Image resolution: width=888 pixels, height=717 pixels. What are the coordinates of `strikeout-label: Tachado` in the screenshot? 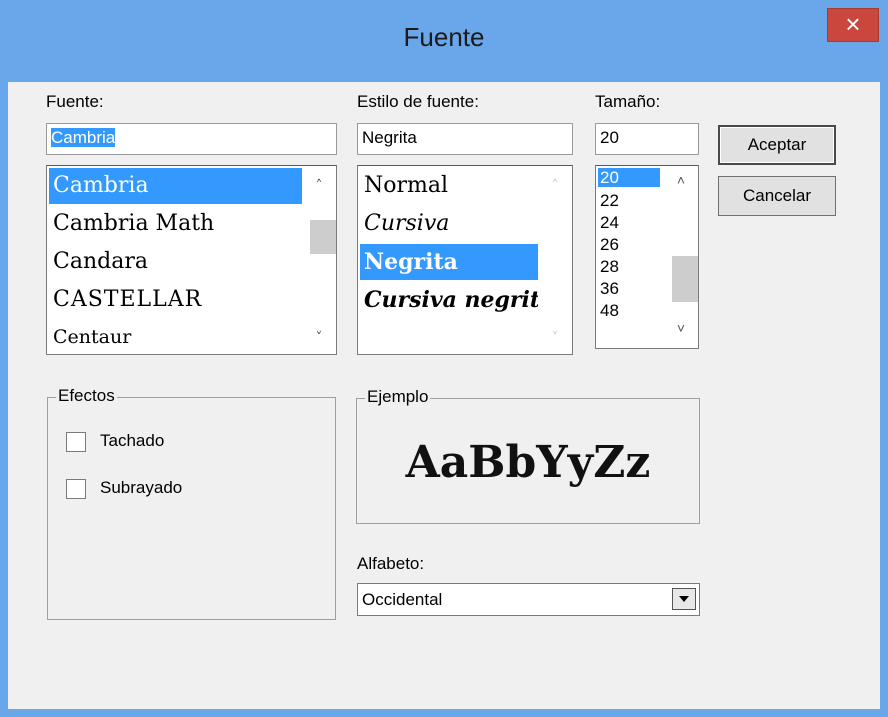 It's located at (132, 441).